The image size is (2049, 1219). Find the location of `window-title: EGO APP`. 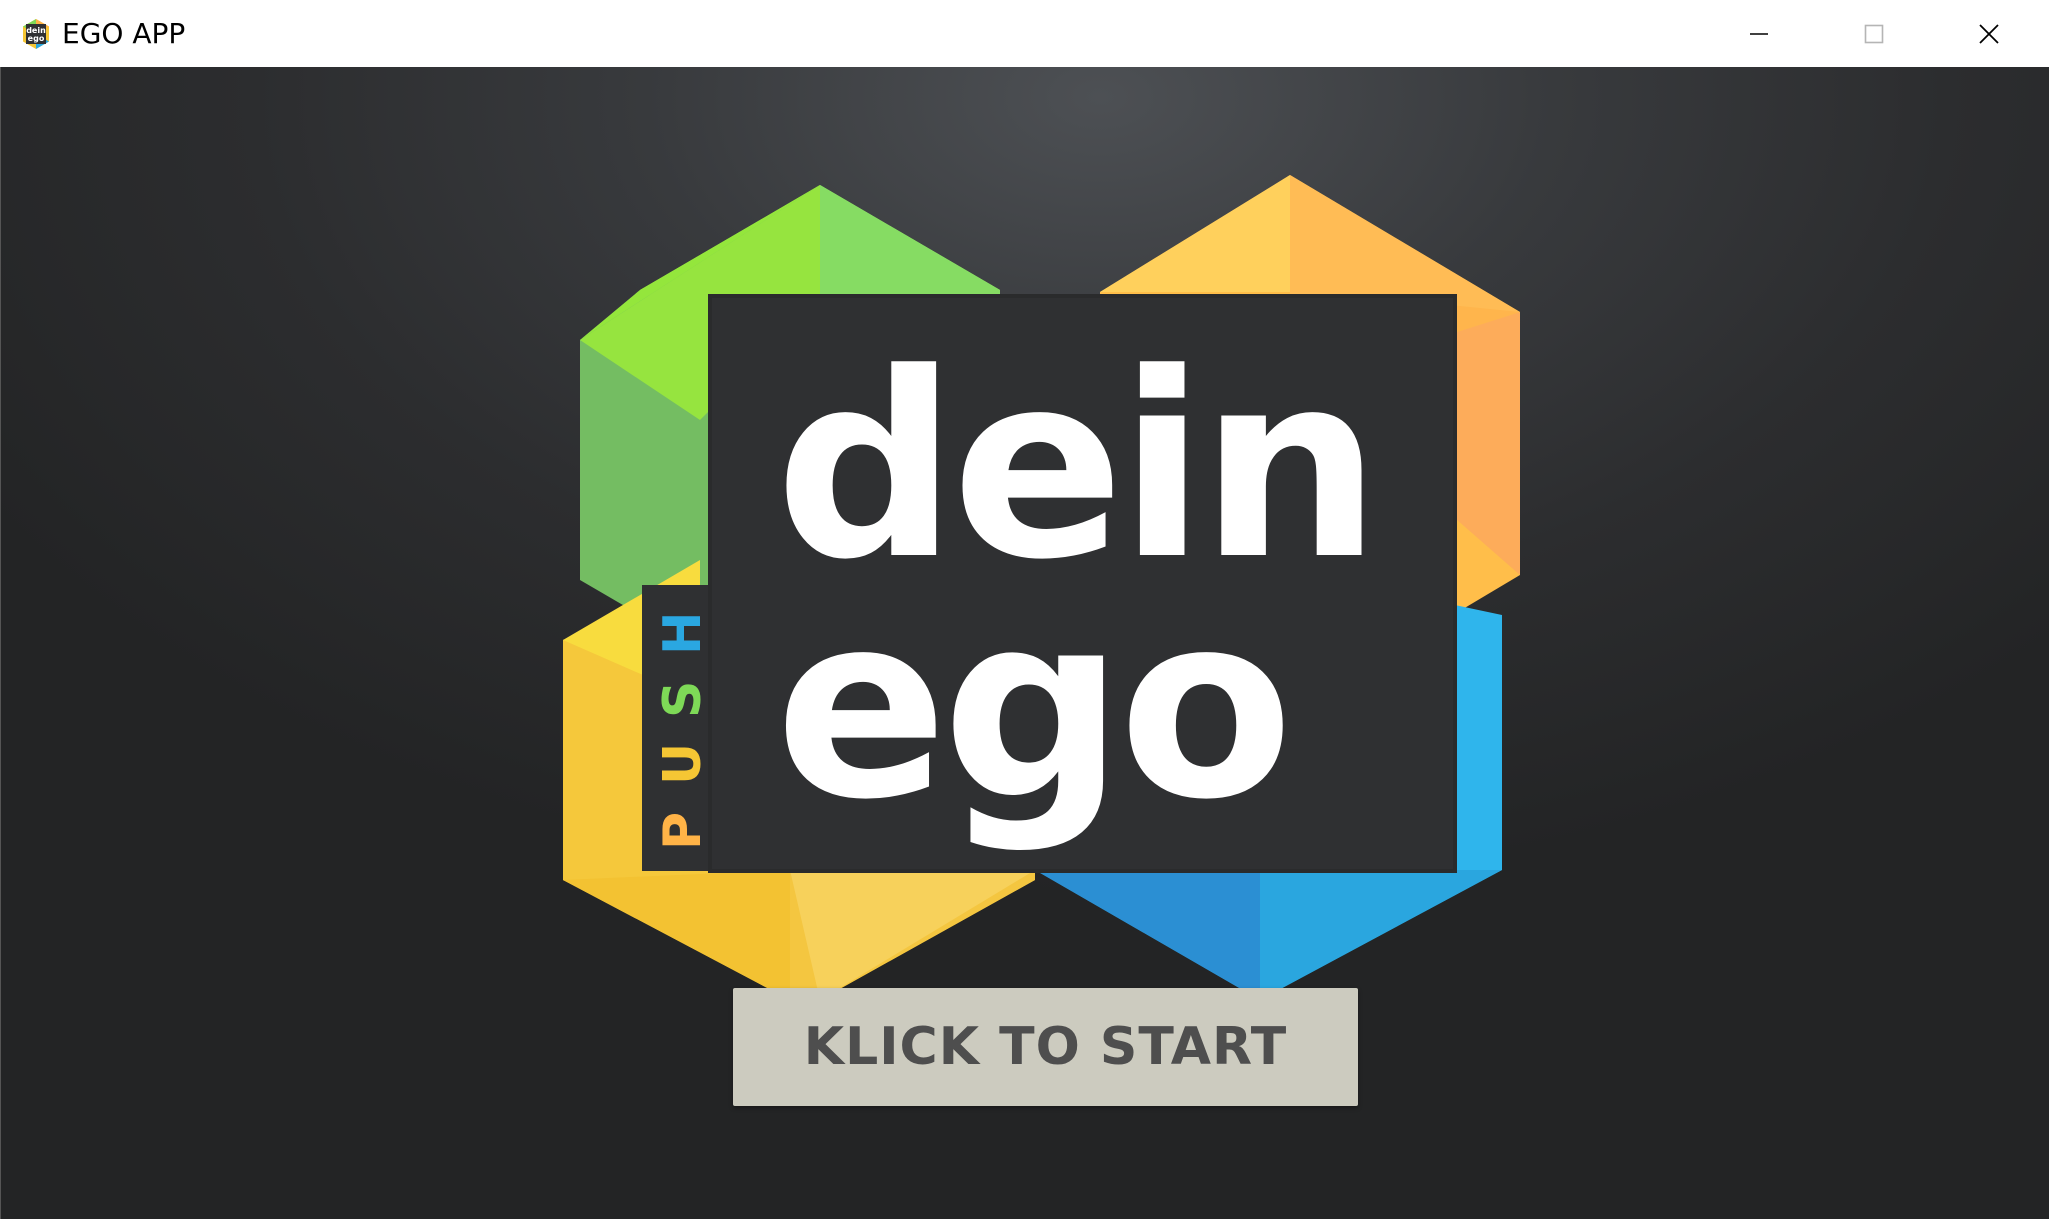

window-title: EGO APP is located at coordinates (124, 33).